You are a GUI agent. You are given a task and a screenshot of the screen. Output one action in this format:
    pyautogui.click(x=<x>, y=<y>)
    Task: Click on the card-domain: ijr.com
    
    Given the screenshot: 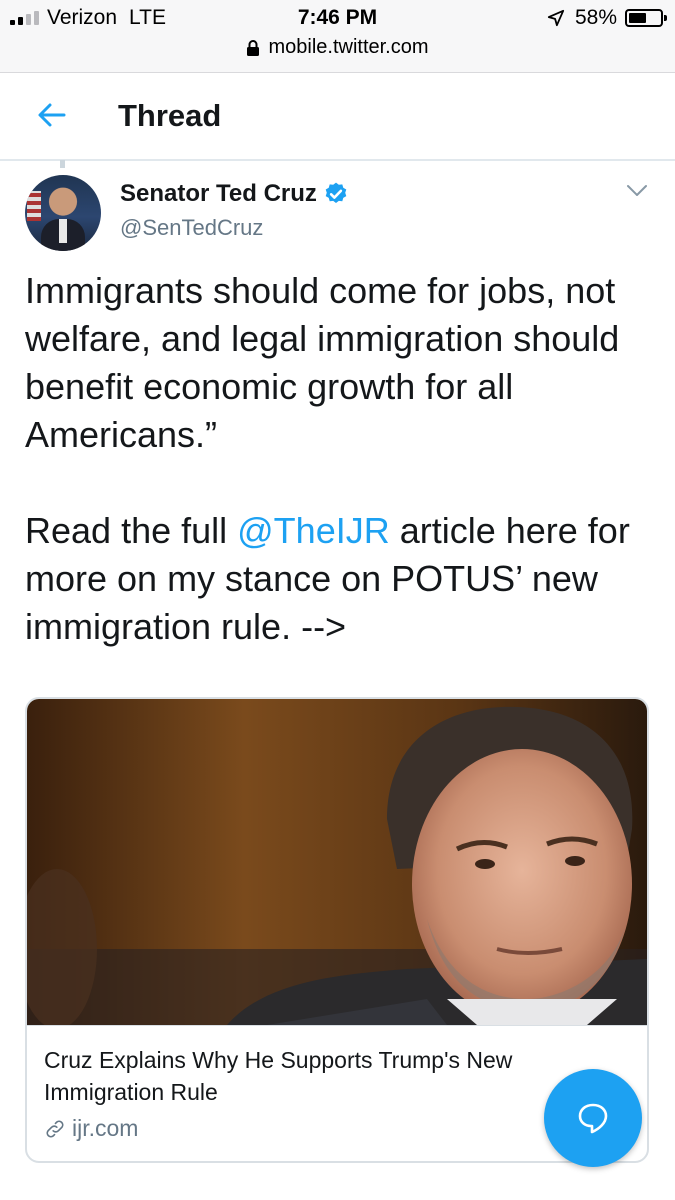 What is the action you would take?
    pyautogui.click(x=105, y=1128)
    